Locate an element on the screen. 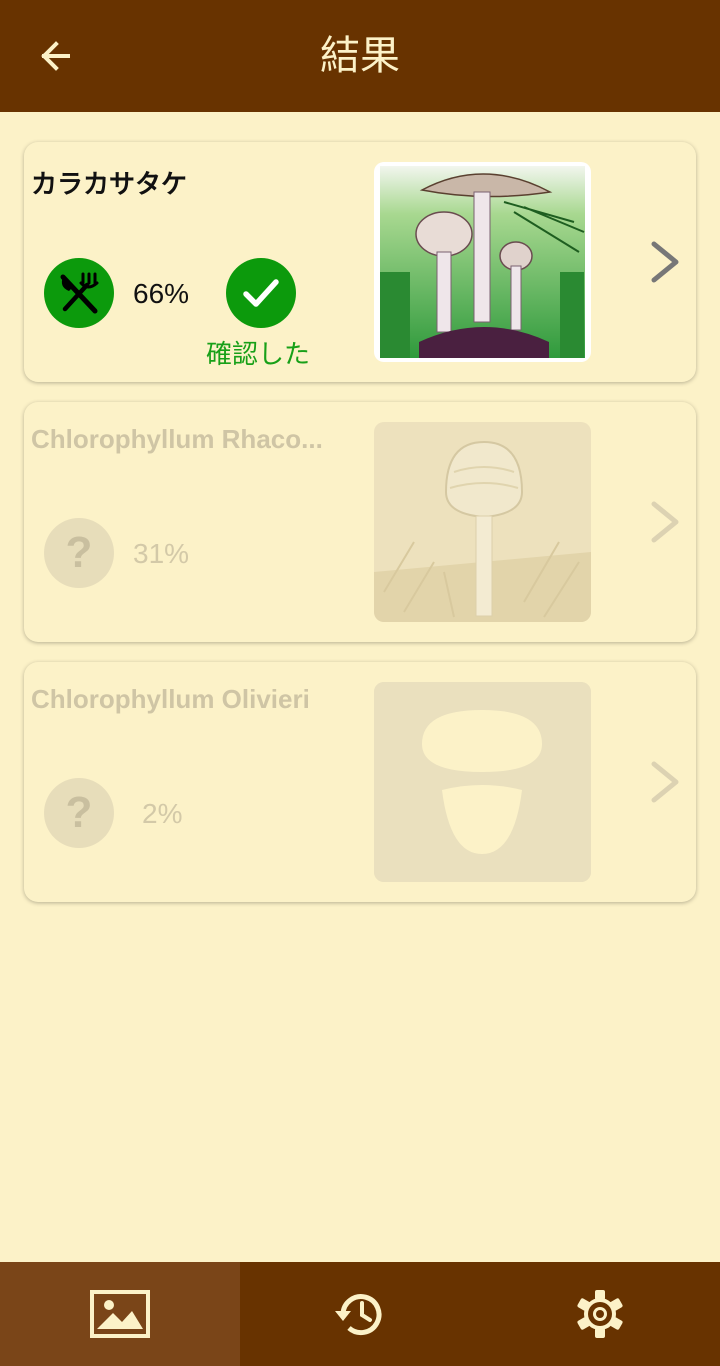 The image size is (720, 1366). species-name: カラカサタケ is located at coordinates (109, 184).